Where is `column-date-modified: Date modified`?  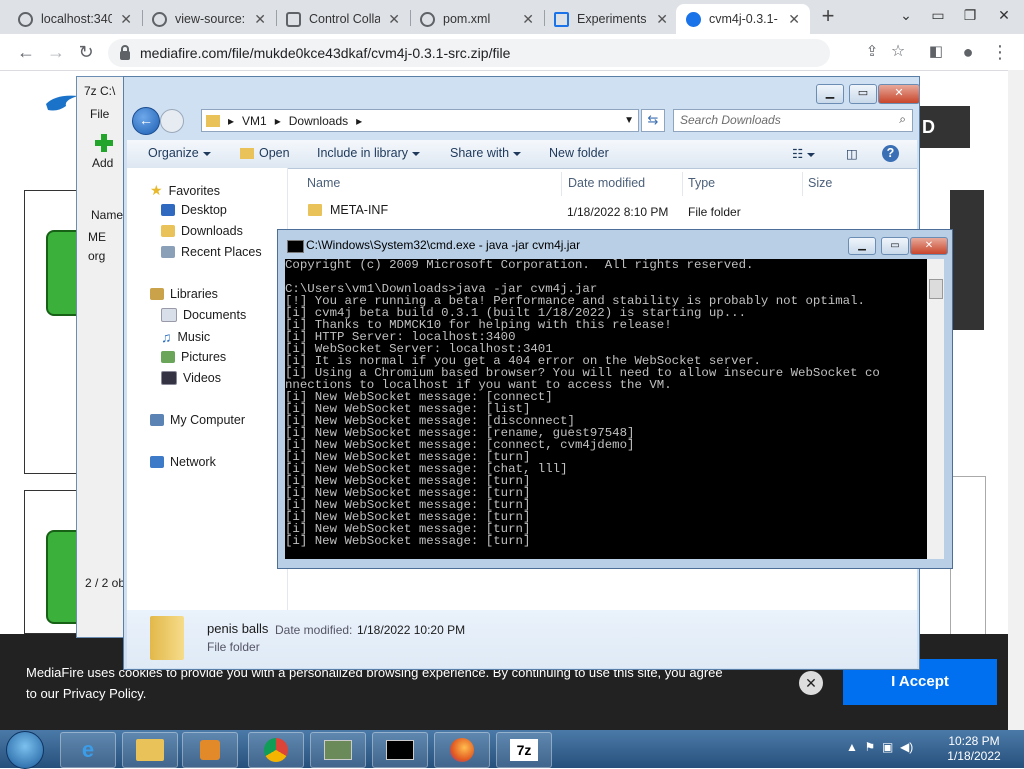 column-date-modified: Date modified is located at coordinates (606, 183).